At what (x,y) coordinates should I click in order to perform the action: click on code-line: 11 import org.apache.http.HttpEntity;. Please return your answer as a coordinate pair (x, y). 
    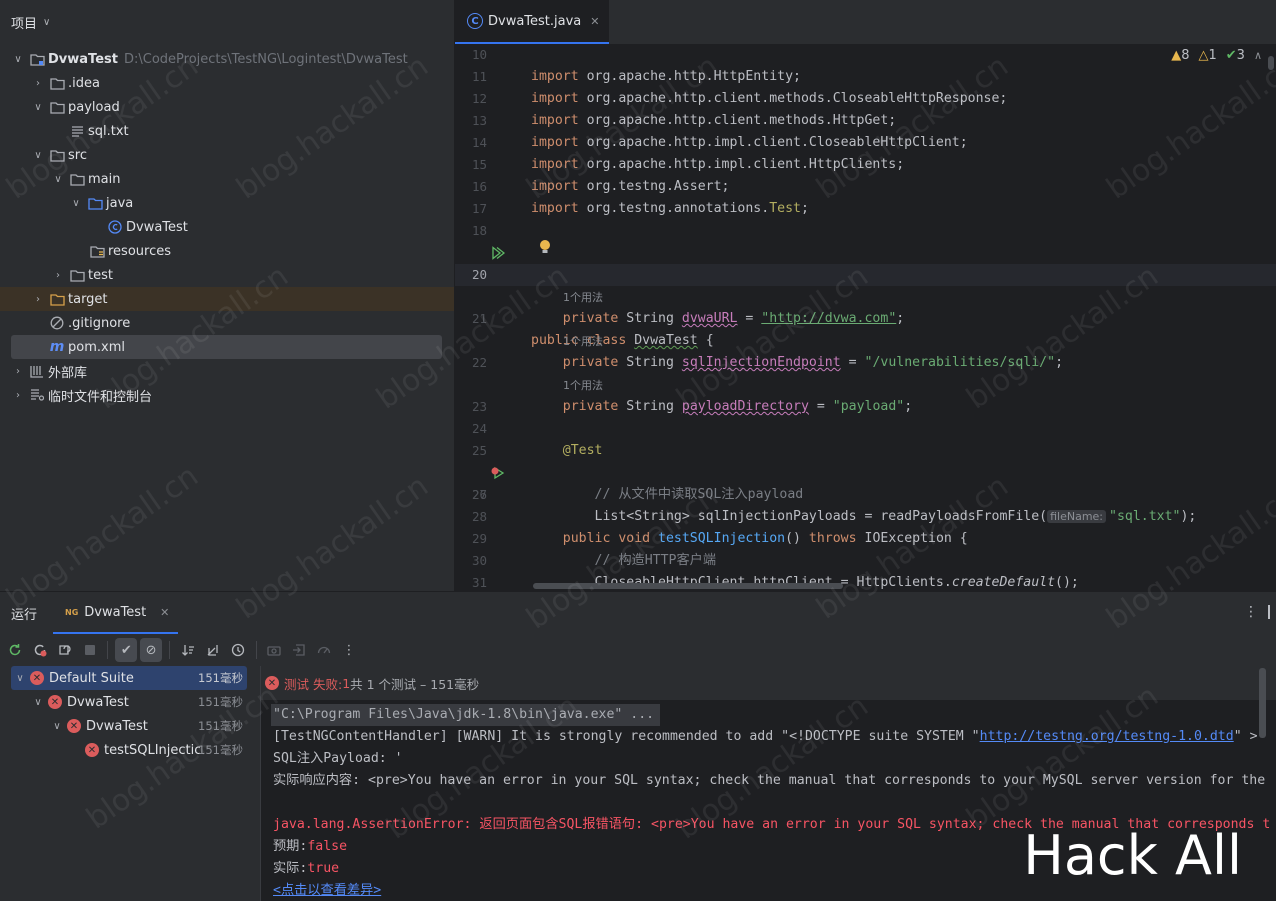
    Looking at the image, I should click on (865, 77).